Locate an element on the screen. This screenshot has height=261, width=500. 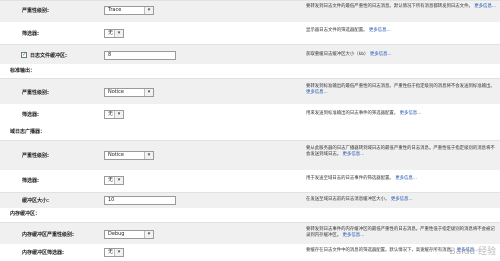
filter-select: 无 ▾ is located at coordinates (114, 33).